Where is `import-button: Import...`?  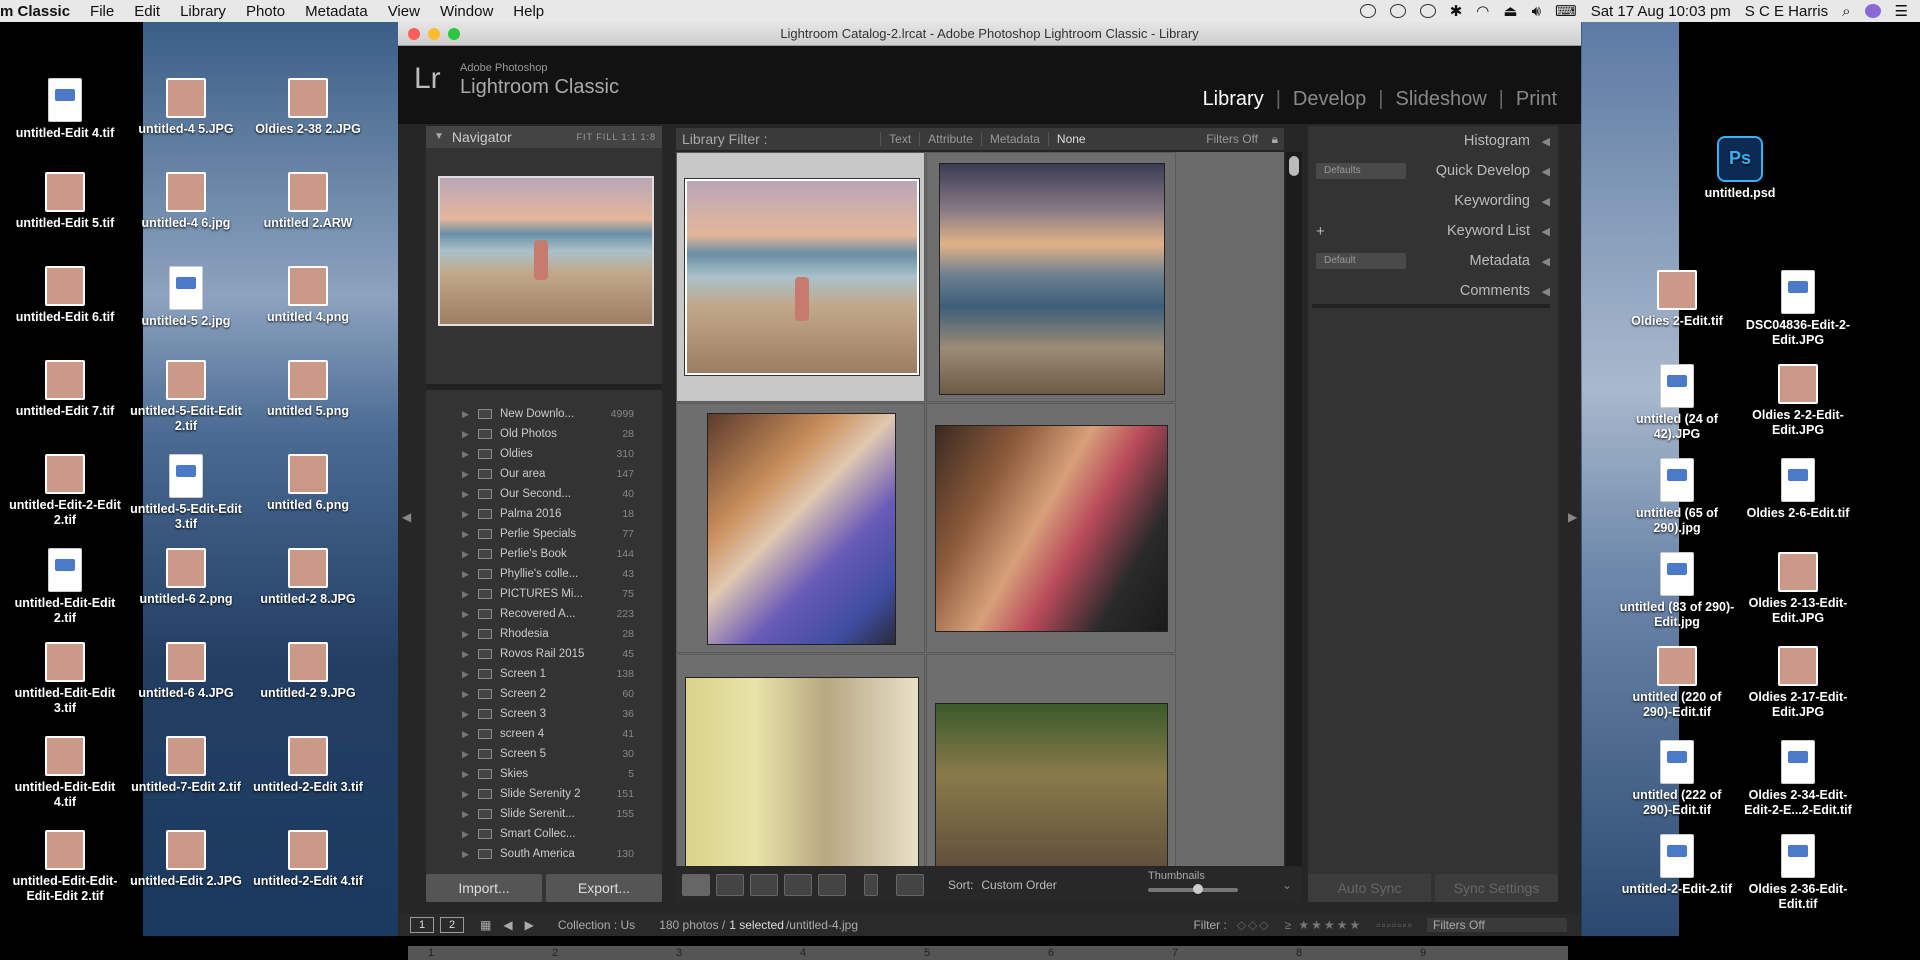 import-button: Import... is located at coordinates (484, 888).